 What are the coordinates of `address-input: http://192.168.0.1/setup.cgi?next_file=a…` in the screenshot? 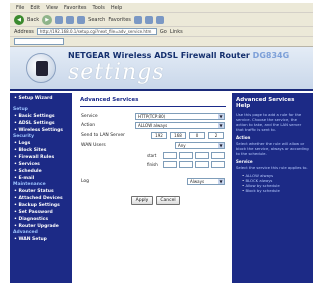 It's located at (96, 31).